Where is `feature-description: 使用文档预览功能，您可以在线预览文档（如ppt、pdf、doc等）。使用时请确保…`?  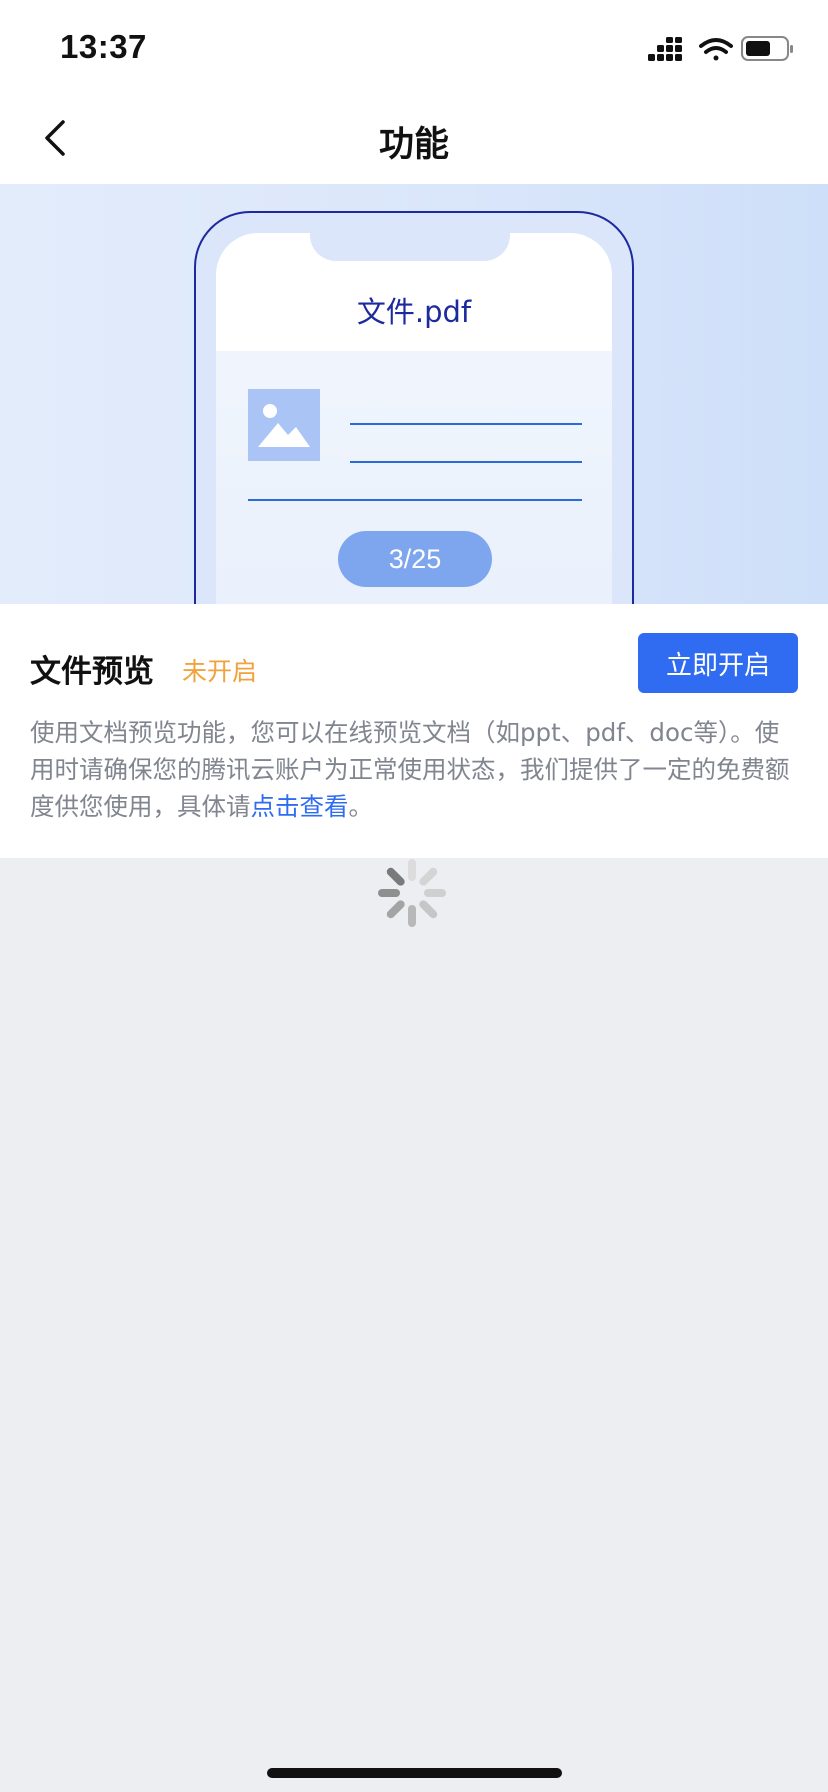
feature-description: 使用文档预览功能，您可以在线预览文档（如ppt、pdf、doc等）。使用时请确保… is located at coordinates (410, 769).